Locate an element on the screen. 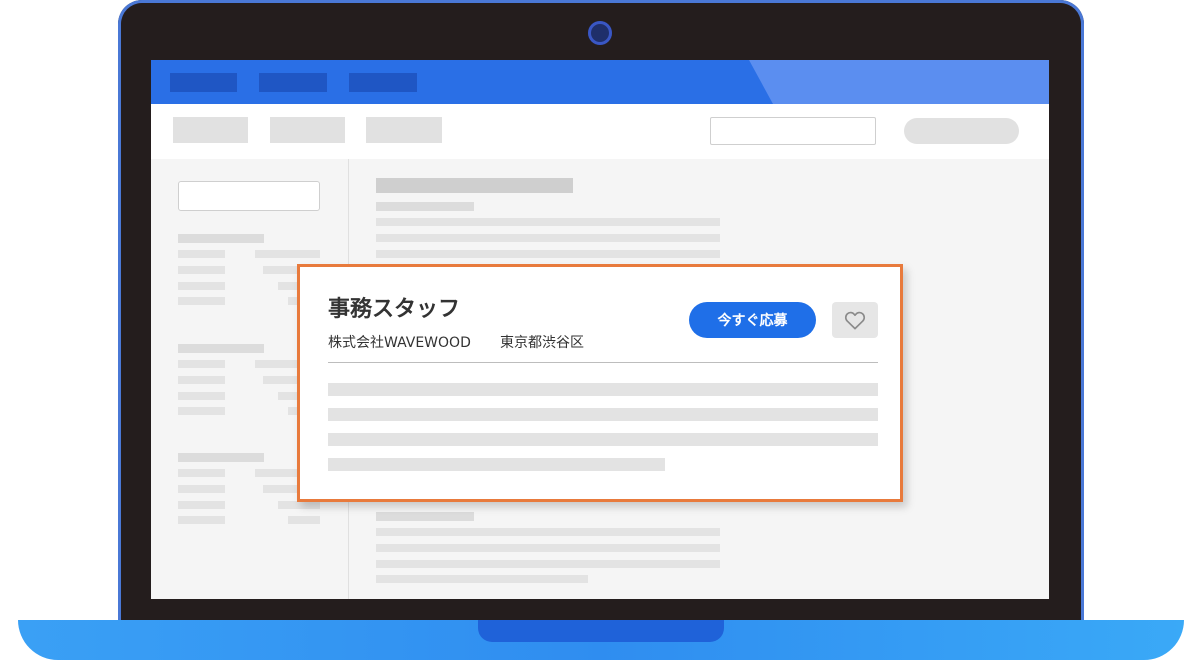 The image size is (1200, 660). search-input-placeholder is located at coordinates (793, 131).